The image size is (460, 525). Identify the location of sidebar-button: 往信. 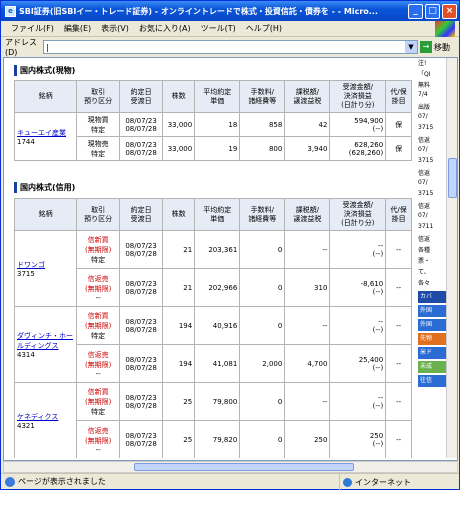
(432, 381).